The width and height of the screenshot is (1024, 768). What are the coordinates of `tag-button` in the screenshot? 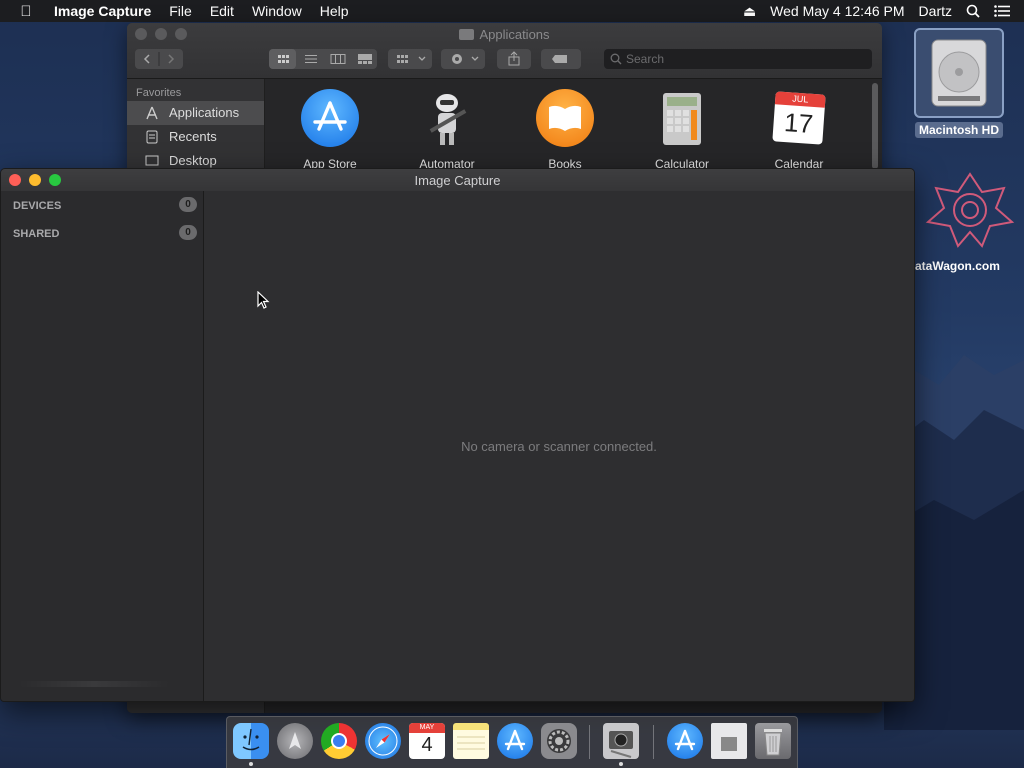 It's located at (561, 59).